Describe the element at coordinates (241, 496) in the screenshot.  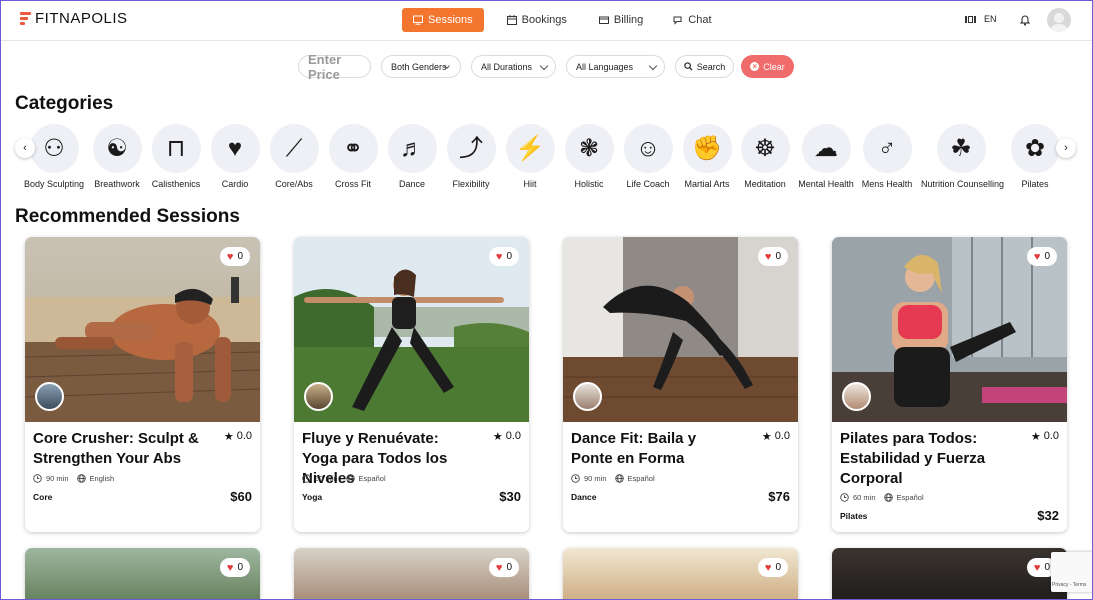
I see `session-price: $60` at that location.